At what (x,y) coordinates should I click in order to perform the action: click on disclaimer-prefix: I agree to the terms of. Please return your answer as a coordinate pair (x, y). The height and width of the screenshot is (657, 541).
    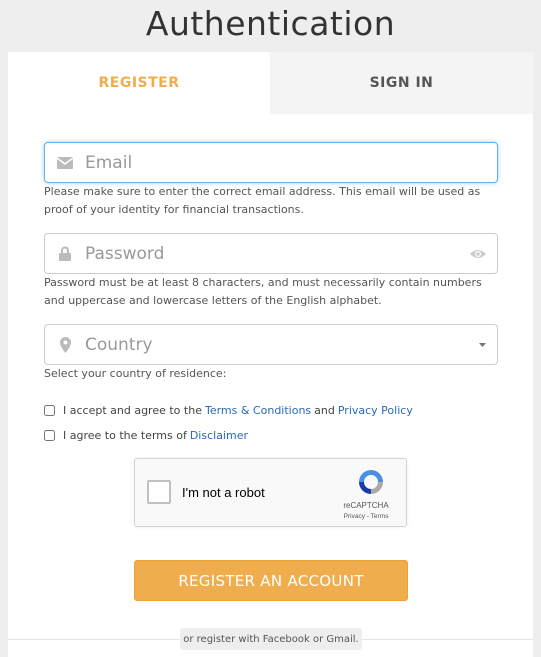
    Looking at the image, I should click on (125, 435).